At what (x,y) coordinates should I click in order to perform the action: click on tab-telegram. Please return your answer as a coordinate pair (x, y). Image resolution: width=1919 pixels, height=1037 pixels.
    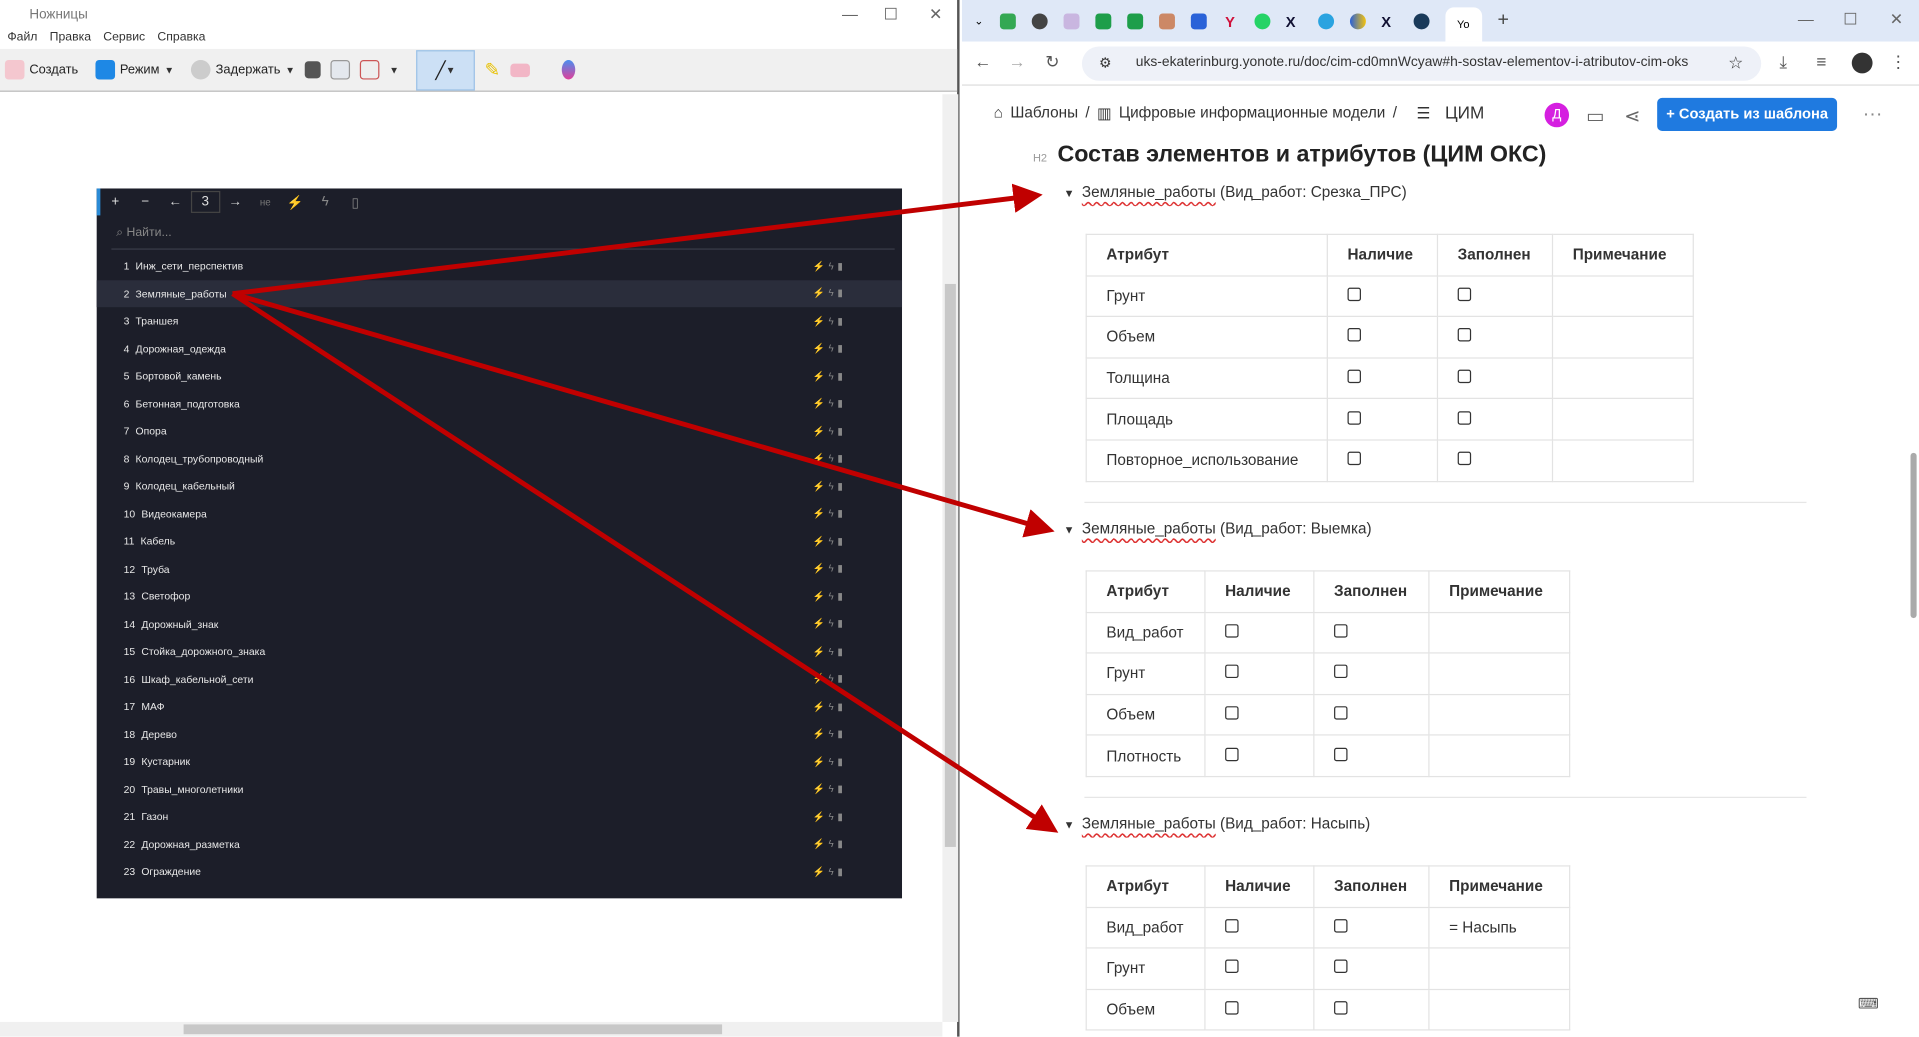
    Looking at the image, I should click on (1325, 20).